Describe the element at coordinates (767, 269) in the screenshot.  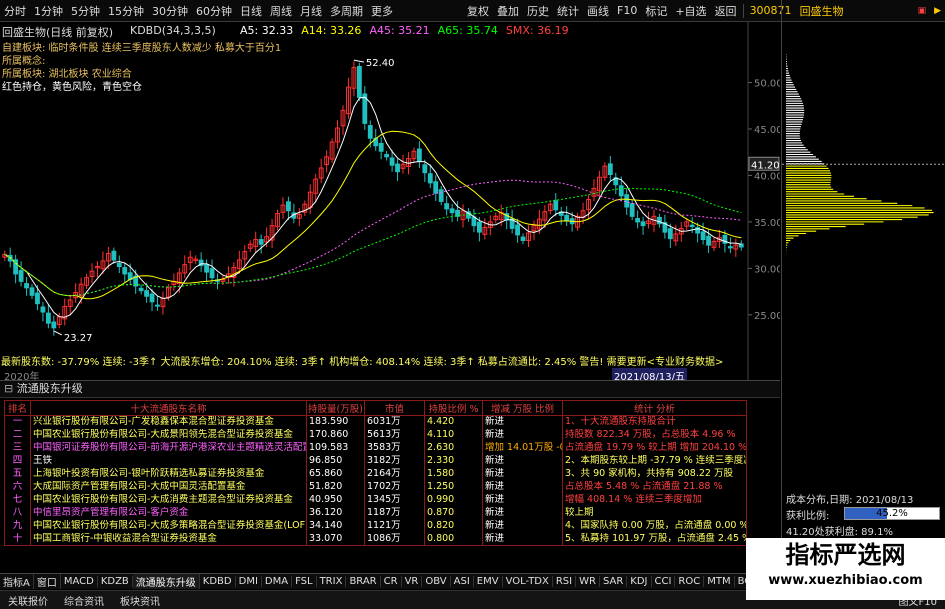
I see `y-tick-label-1: 30.00` at that location.